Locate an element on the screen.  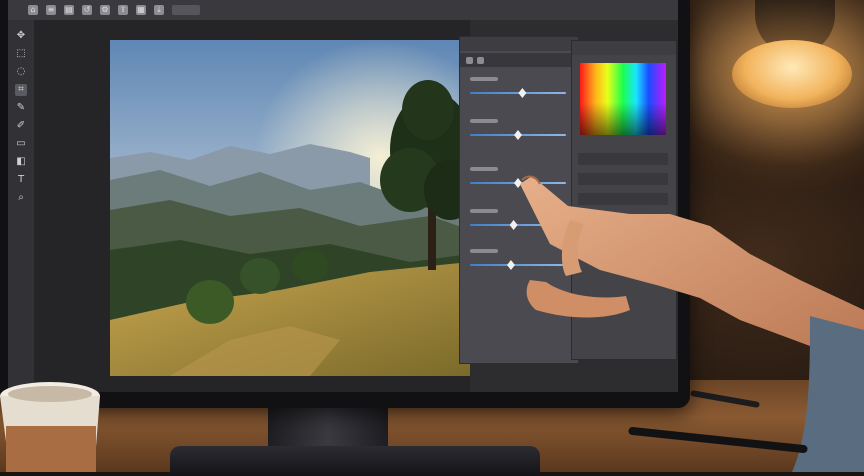
curves-icon is located at coordinates (480, 60).